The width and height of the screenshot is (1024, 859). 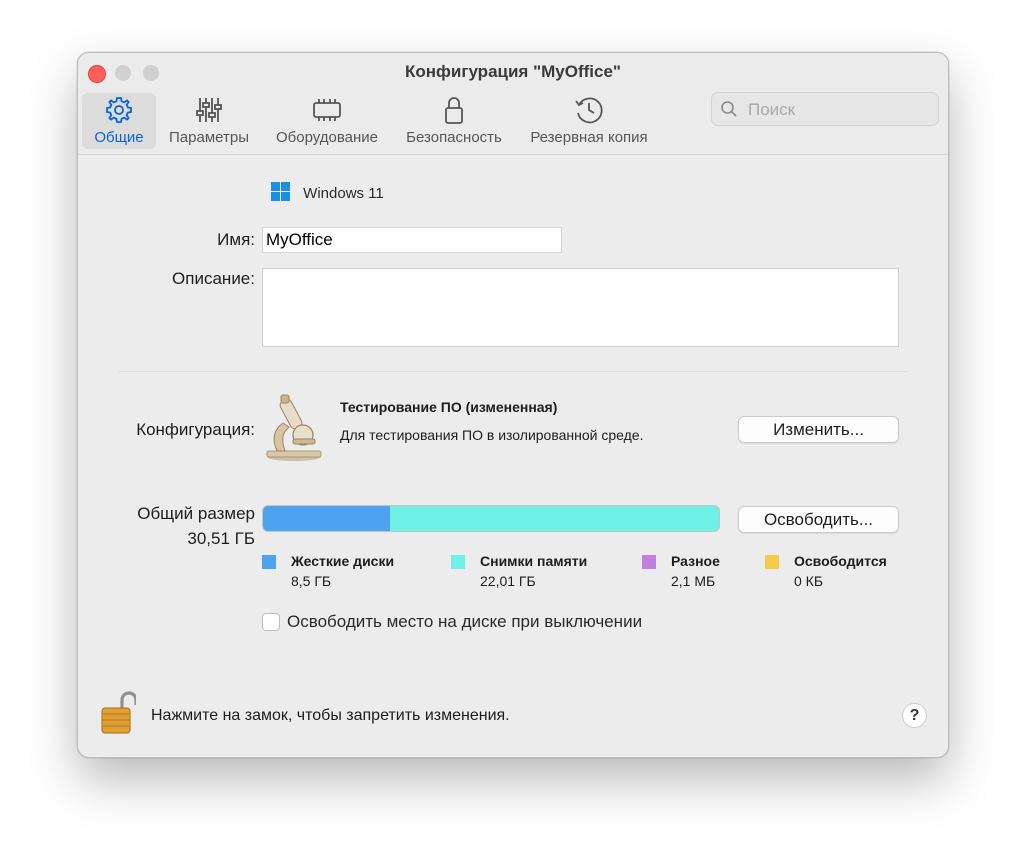 I want to click on reclaim-on-shutdown-label: Освободить место на диске при выключении, so click(x=465, y=621).